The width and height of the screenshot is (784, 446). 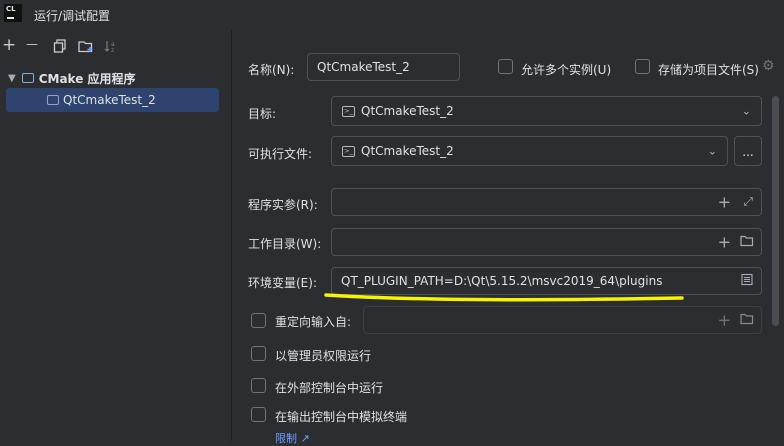 I want to click on clion-app-icon: CL, so click(x=13, y=13).